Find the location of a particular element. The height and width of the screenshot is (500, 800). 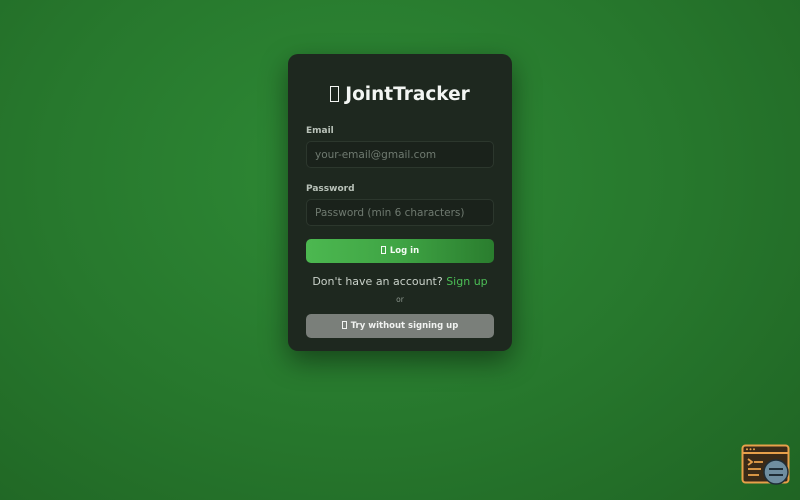

login-button-label: Log in is located at coordinates (404, 251).